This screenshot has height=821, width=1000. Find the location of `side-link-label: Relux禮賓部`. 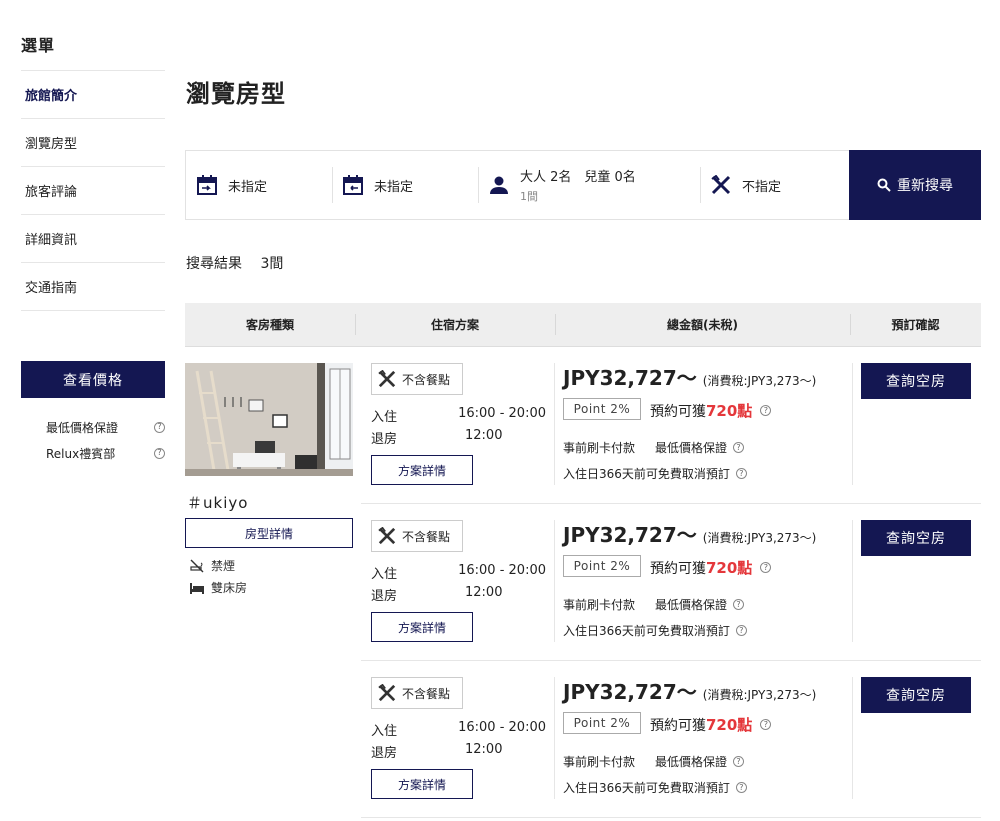

side-link-label: Relux禮賓部 is located at coordinates (81, 453).